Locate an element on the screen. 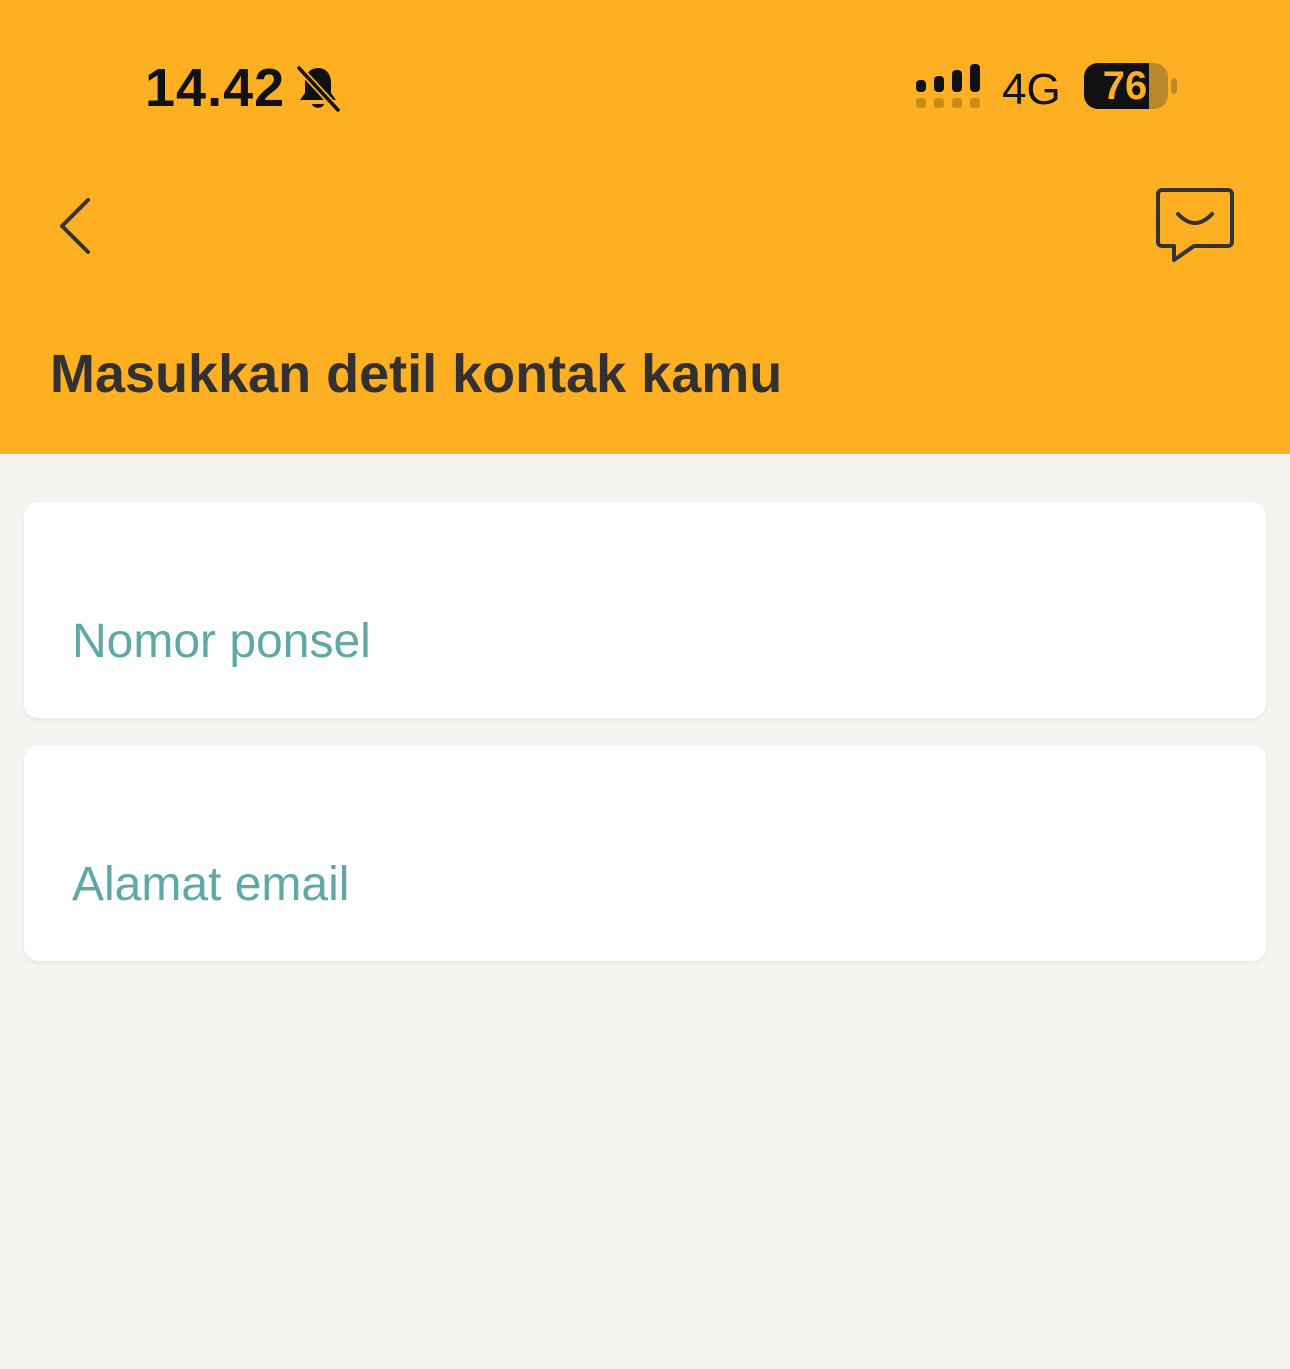  email-address-label: Alamat email is located at coordinates (211, 884).